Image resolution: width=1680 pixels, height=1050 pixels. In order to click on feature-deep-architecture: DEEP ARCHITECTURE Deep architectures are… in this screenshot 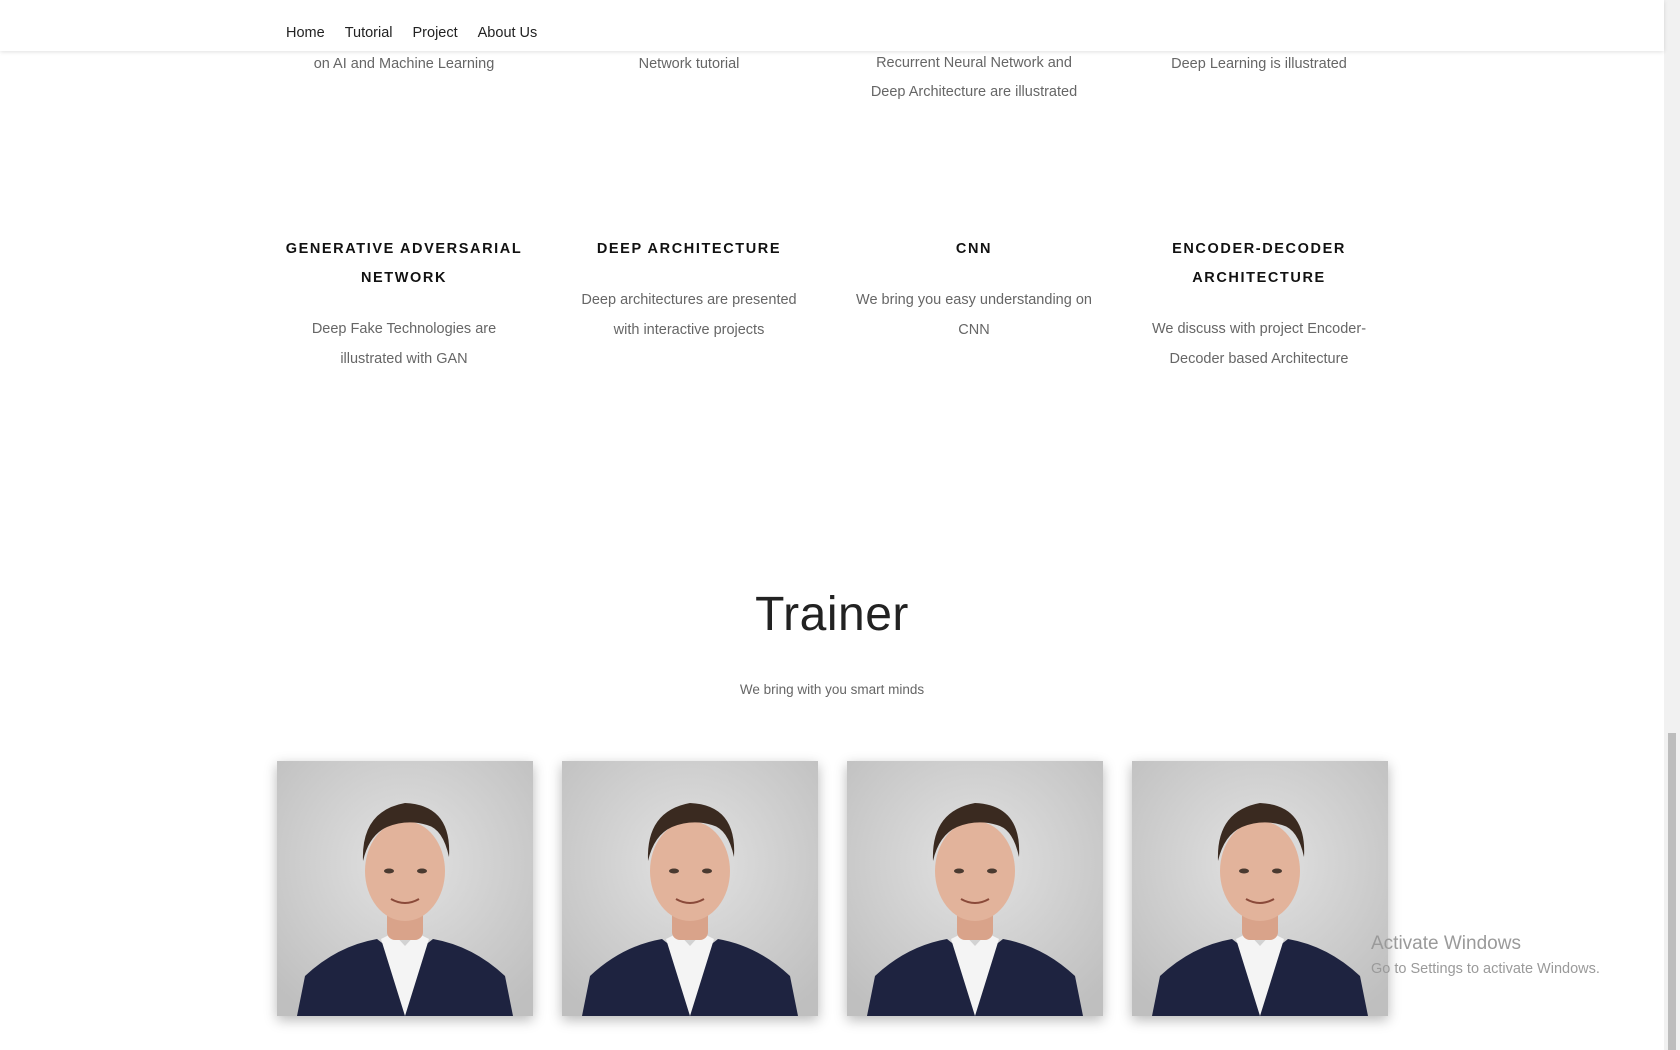, I will do `click(689, 290)`.